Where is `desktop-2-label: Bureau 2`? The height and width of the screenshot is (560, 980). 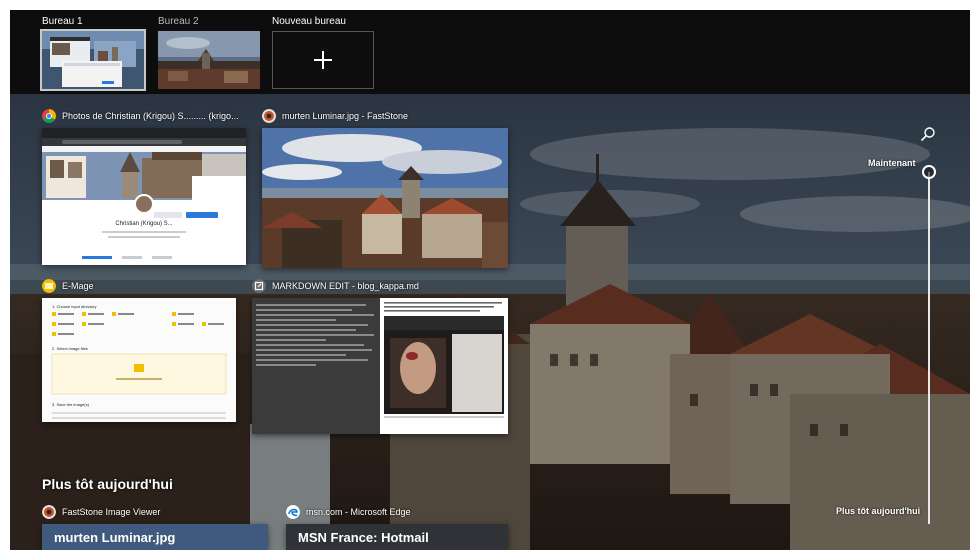
desktop-2-label: Bureau 2 is located at coordinates (178, 21).